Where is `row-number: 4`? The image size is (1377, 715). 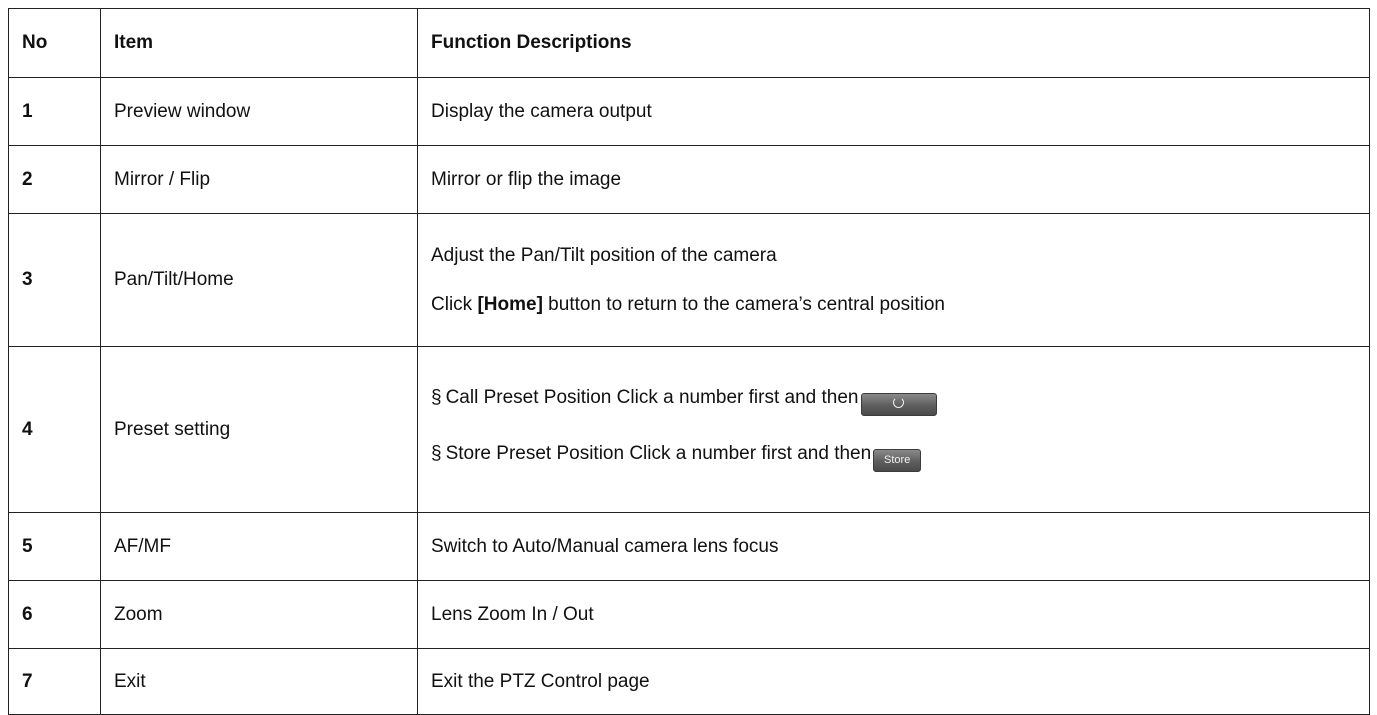 row-number: 4 is located at coordinates (54, 429).